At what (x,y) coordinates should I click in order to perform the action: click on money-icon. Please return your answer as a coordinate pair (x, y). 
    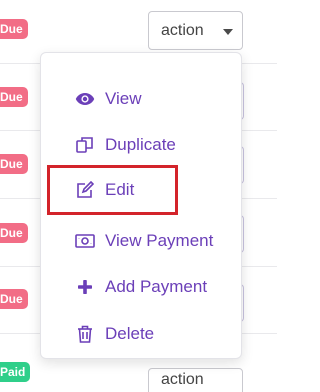
    Looking at the image, I should click on (85, 241).